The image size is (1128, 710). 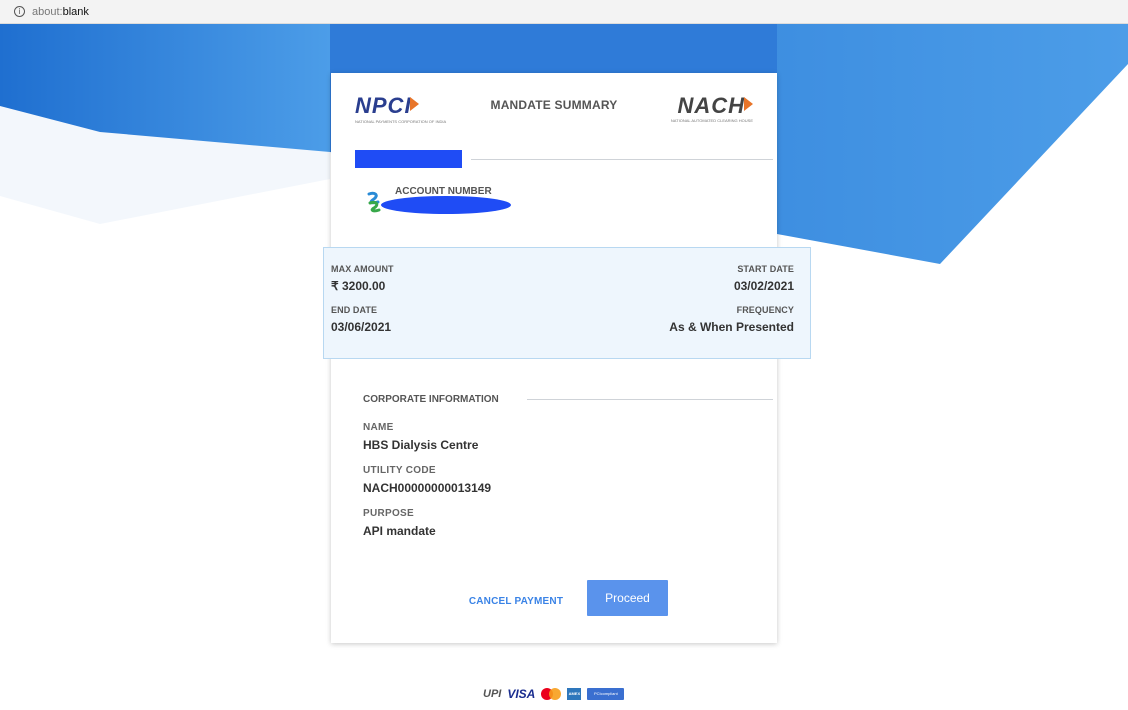 What do you see at coordinates (427, 488) in the screenshot?
I see `utility-code-value: NACH00000000013149` at bounding box center [427, 488].